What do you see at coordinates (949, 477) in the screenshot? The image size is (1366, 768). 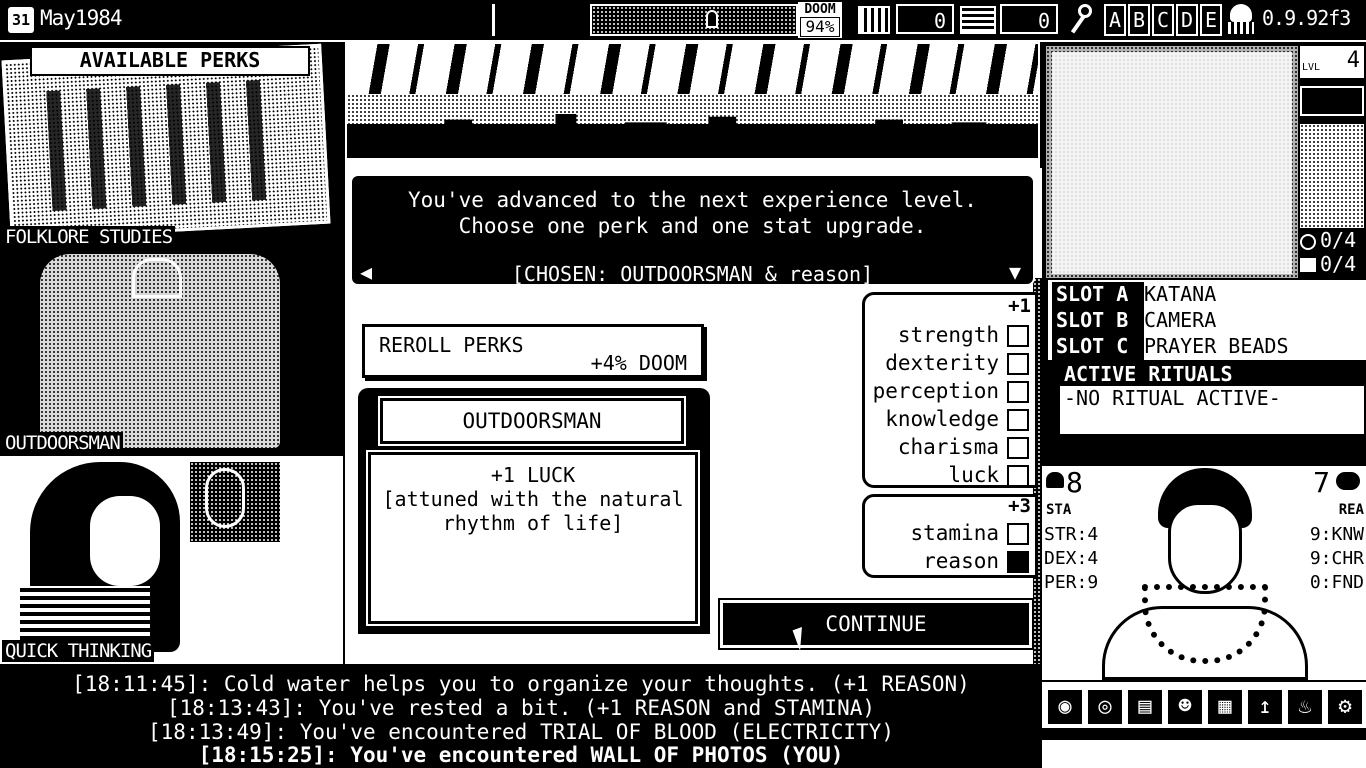 I see `stat-option-luck: luck` at bounding box center [949, 477].